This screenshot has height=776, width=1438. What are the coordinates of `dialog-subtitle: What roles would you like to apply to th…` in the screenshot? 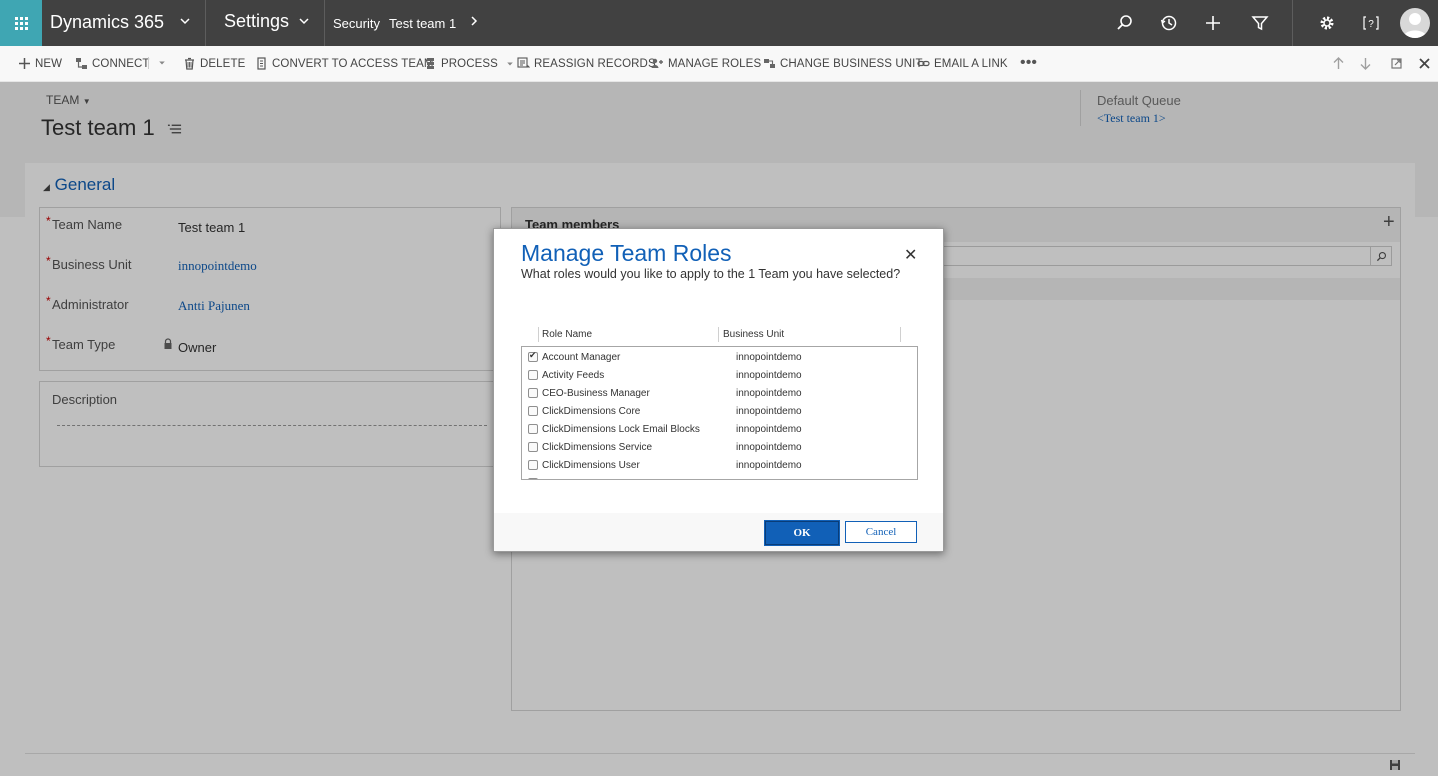 It's located at (711, 274).